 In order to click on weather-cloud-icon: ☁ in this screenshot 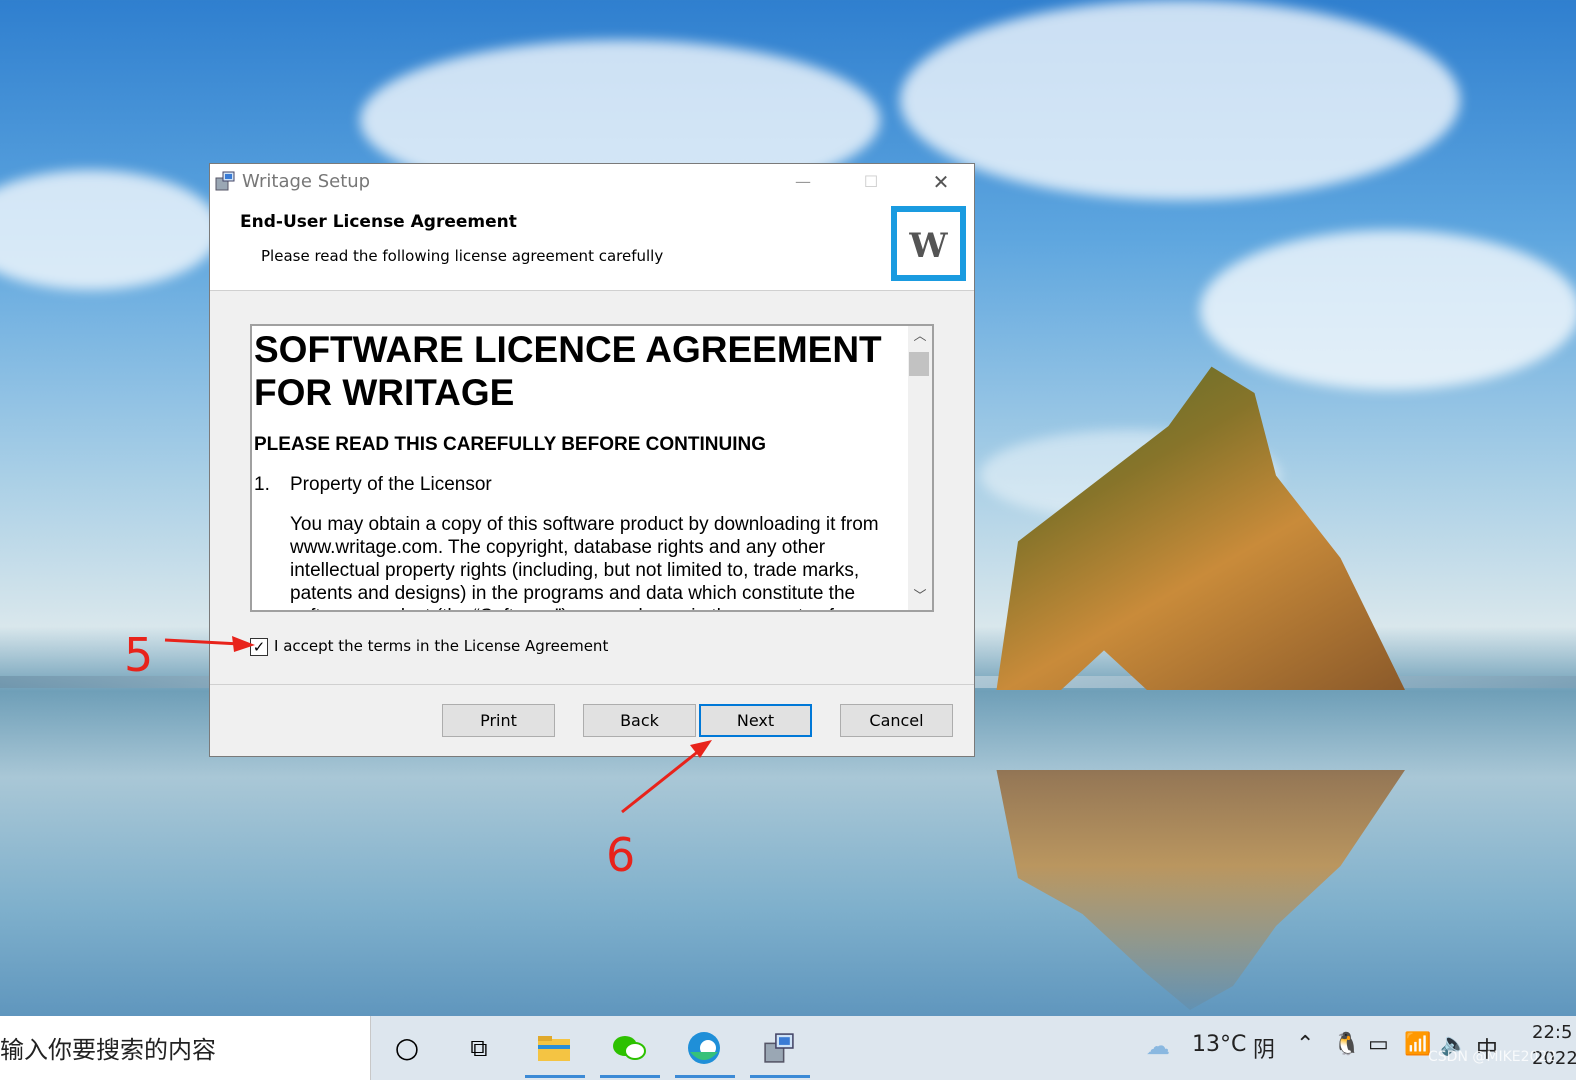, I will do `click(1158, 1046)`.